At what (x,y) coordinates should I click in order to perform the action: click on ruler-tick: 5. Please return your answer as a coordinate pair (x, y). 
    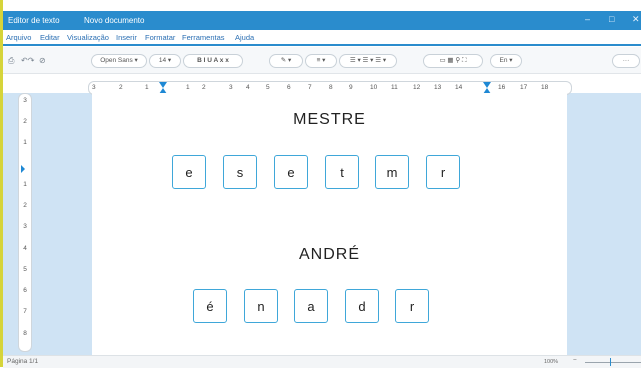
    Looking at the image, I should click on (25, 269).